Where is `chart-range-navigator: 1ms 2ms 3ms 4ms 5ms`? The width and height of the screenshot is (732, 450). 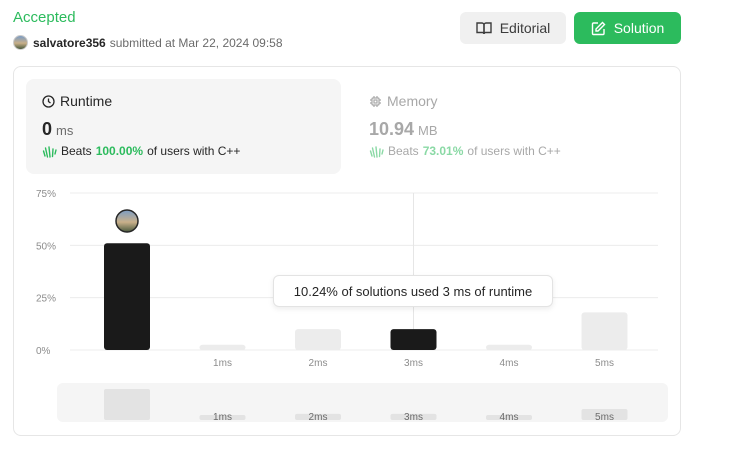 chart-range-navigator: 1ms 2ms 3ms 4ms 5ms is located at coordinates (362, 402).